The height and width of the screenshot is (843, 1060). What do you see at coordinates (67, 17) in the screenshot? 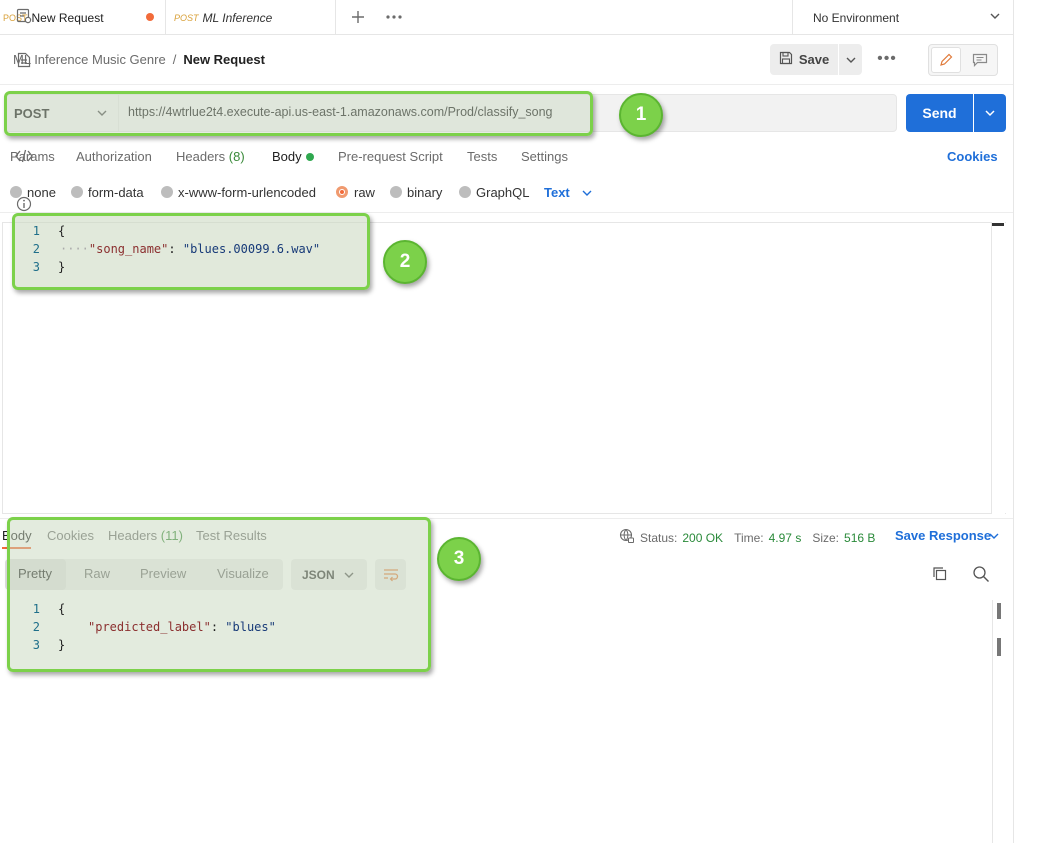
I see `tab-title: New Request` at bounding box center [67, 17].